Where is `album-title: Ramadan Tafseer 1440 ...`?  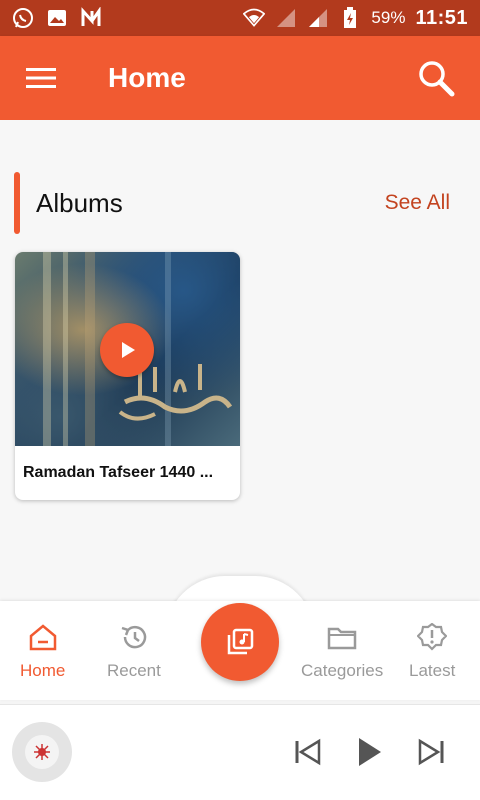 album-title: Ramadan Tafseer 1440 ... is located at coordinates (118, 472).